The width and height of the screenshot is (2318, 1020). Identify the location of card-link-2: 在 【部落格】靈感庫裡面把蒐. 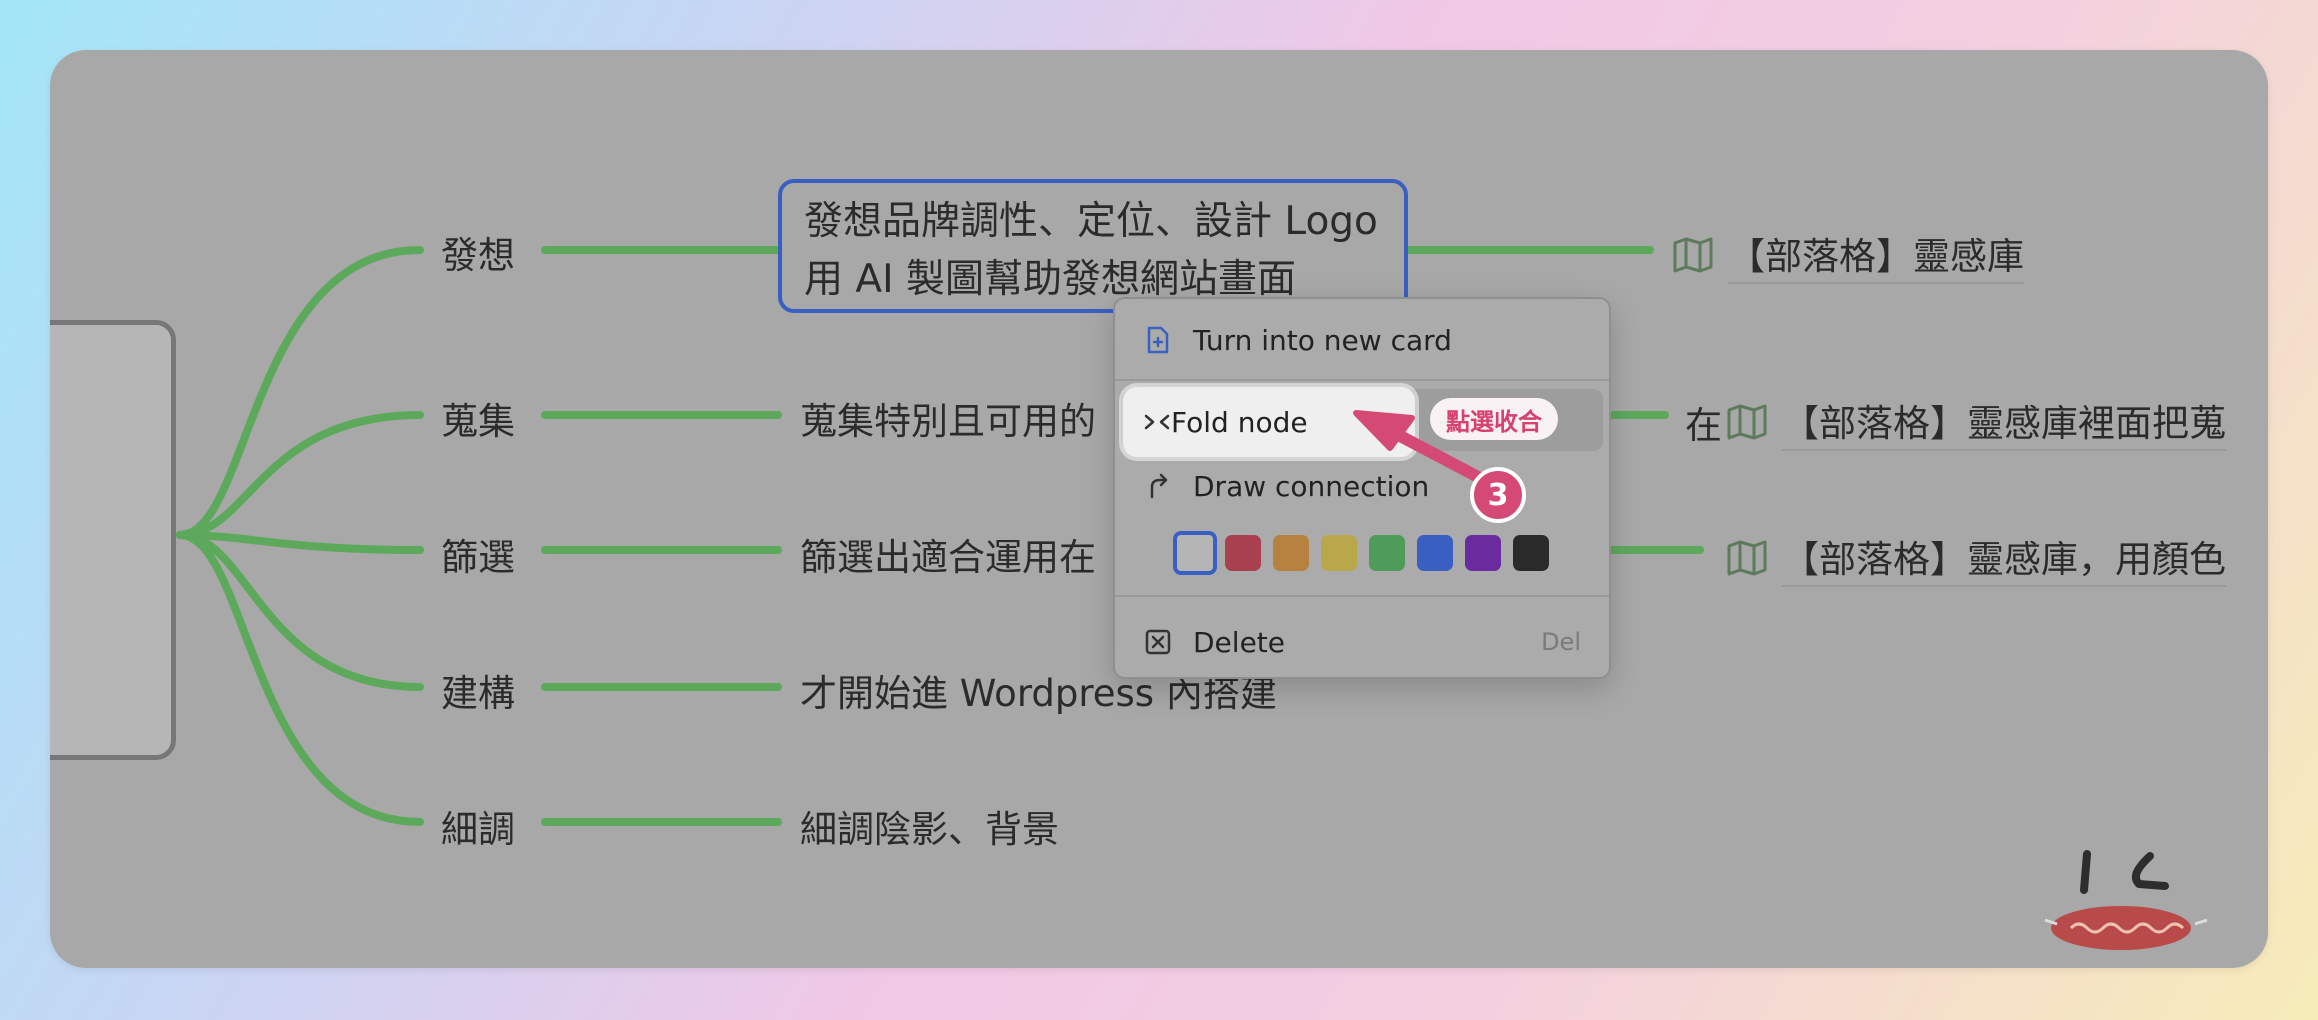
(1955, 422).